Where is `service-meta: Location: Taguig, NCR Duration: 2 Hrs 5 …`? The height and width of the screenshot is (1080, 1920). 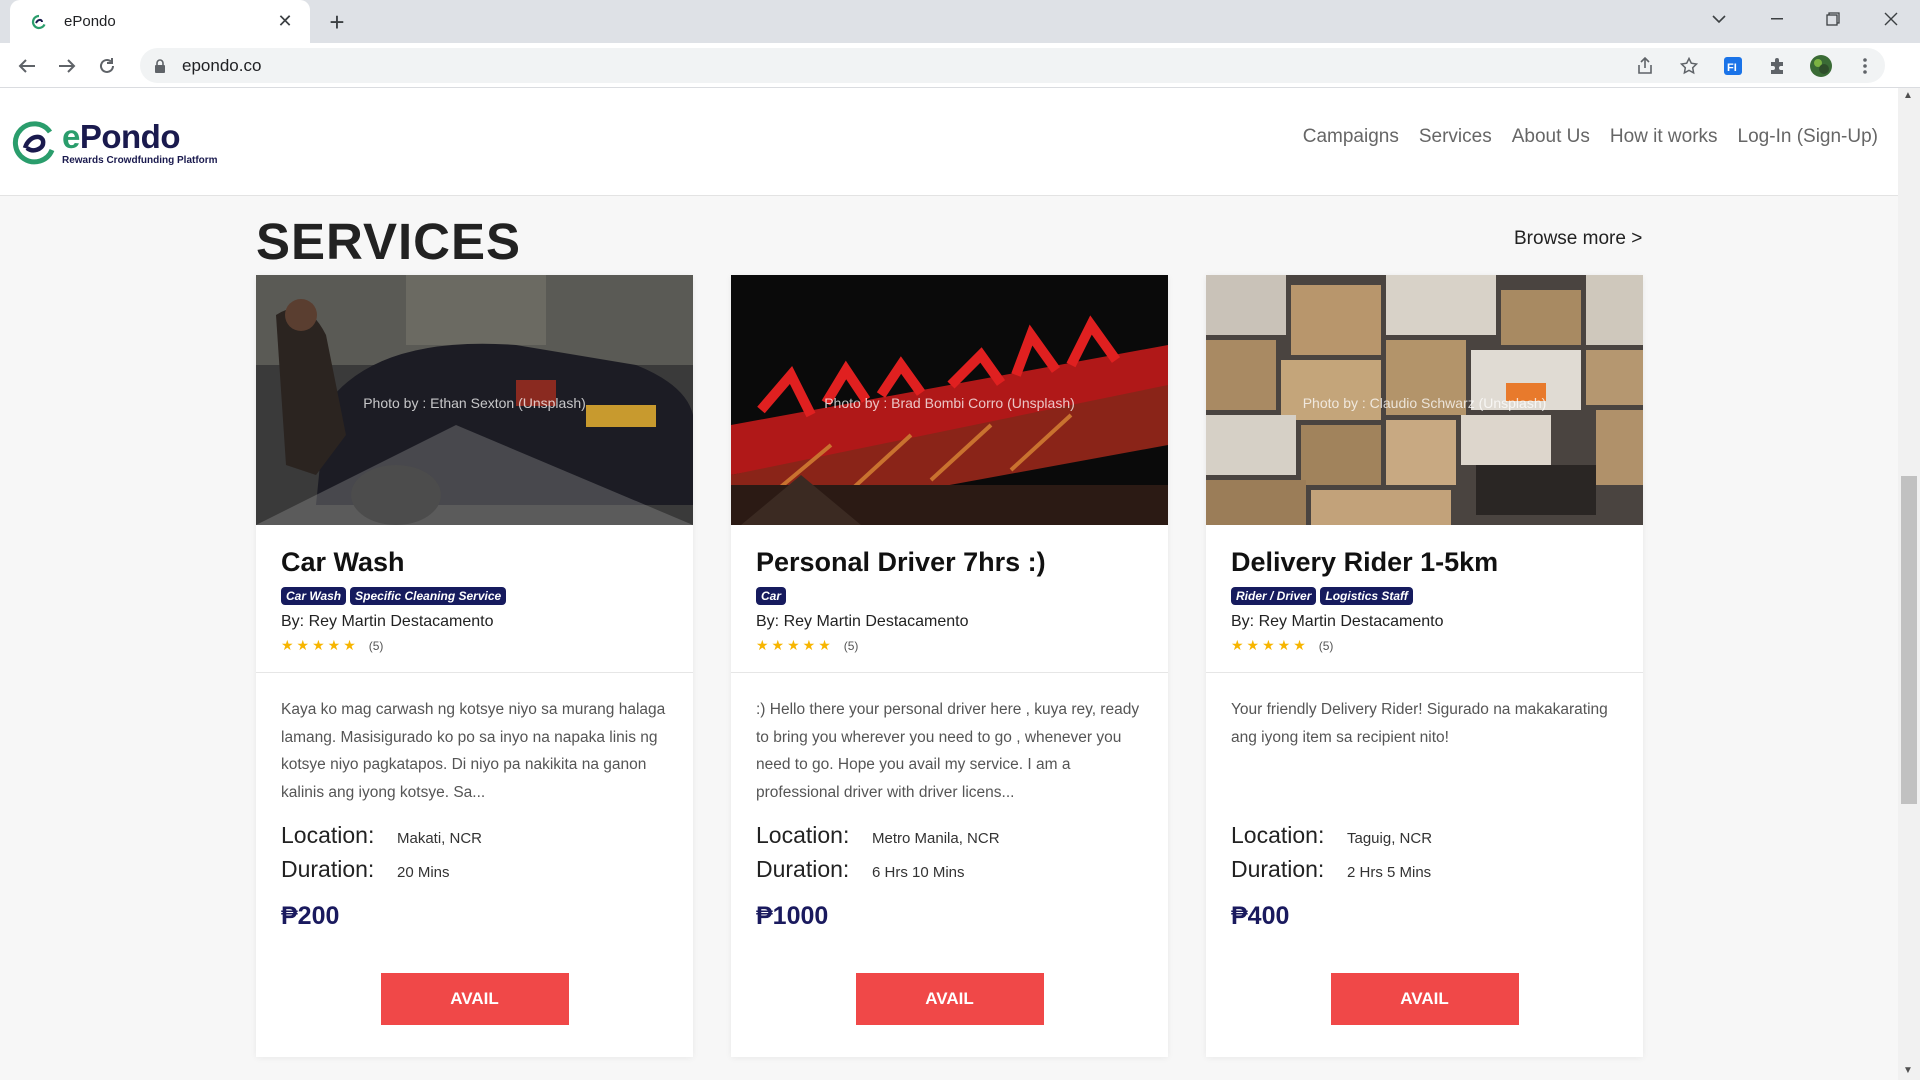
service-meta: Location: Taguig, NCR Duration: 2 Hrs 5 … is located at coordinates (1424, 856).